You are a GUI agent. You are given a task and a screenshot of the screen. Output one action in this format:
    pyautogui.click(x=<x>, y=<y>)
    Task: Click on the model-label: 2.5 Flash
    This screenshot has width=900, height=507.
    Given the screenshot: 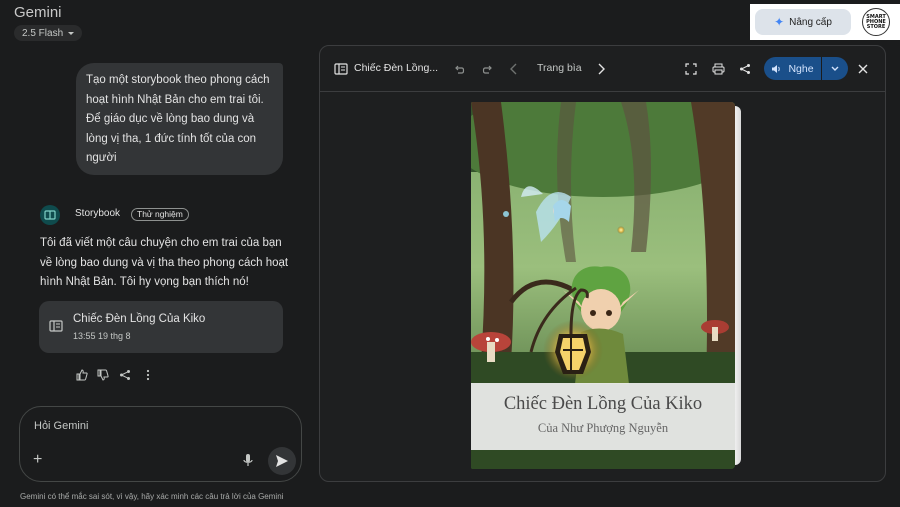 What is the action you would take?
    pyautogui.click(x=43, y=33)
    